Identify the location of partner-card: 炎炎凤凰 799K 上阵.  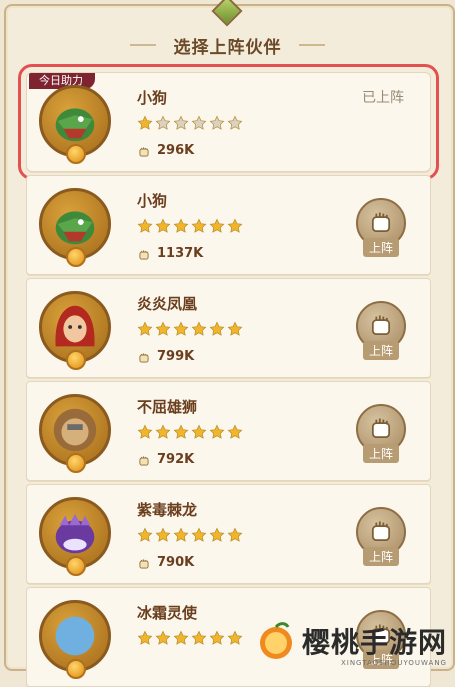
(228, 328).